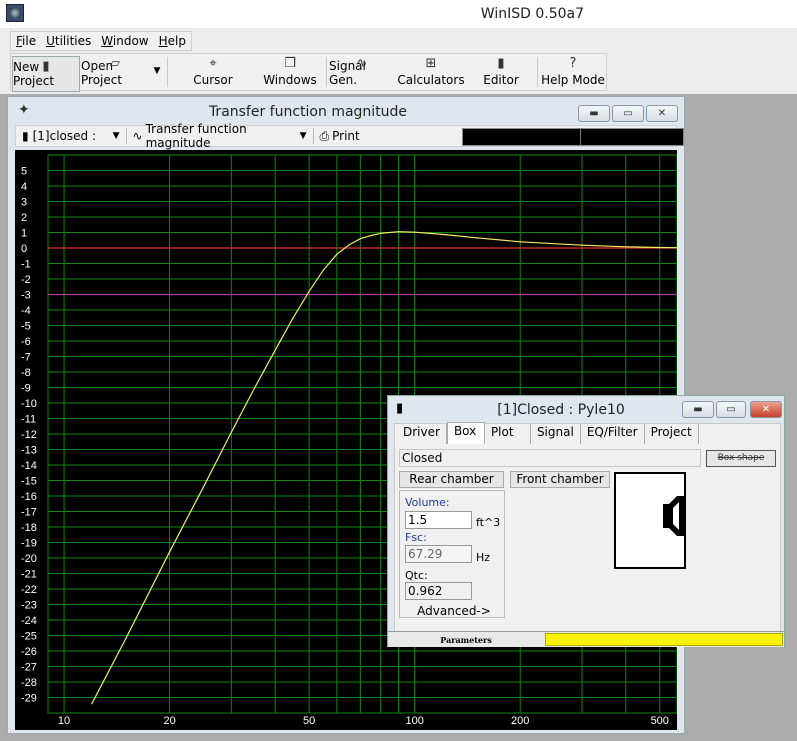 The width and height of the screenshot is (797, 741). Describe the element at coordinates (416, 575) in the screenshot. I see `qtc-label: Qtc:` at that location.